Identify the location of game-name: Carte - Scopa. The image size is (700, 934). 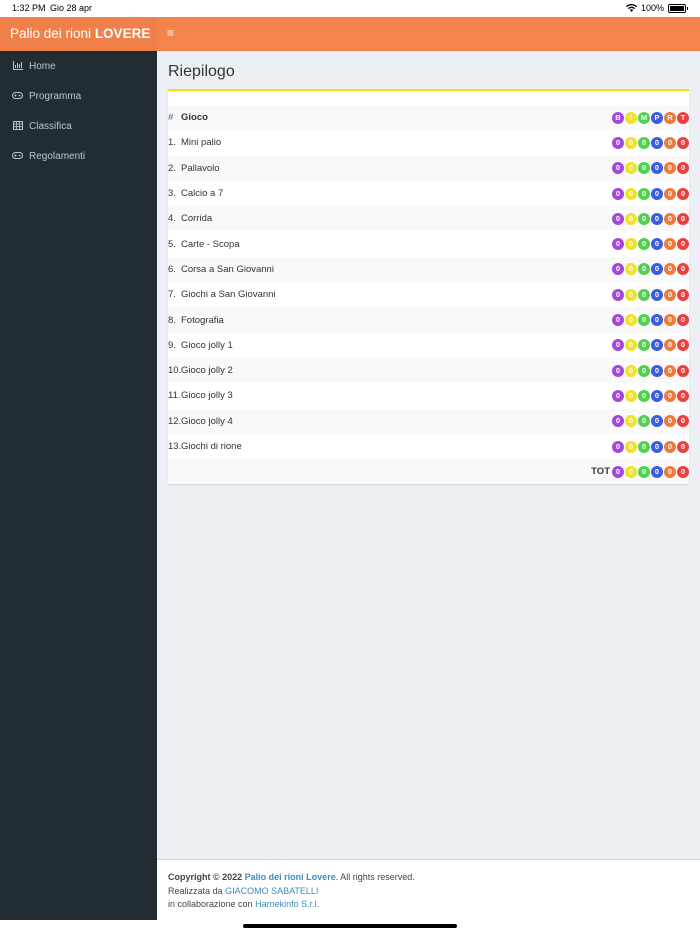
(210, 244).